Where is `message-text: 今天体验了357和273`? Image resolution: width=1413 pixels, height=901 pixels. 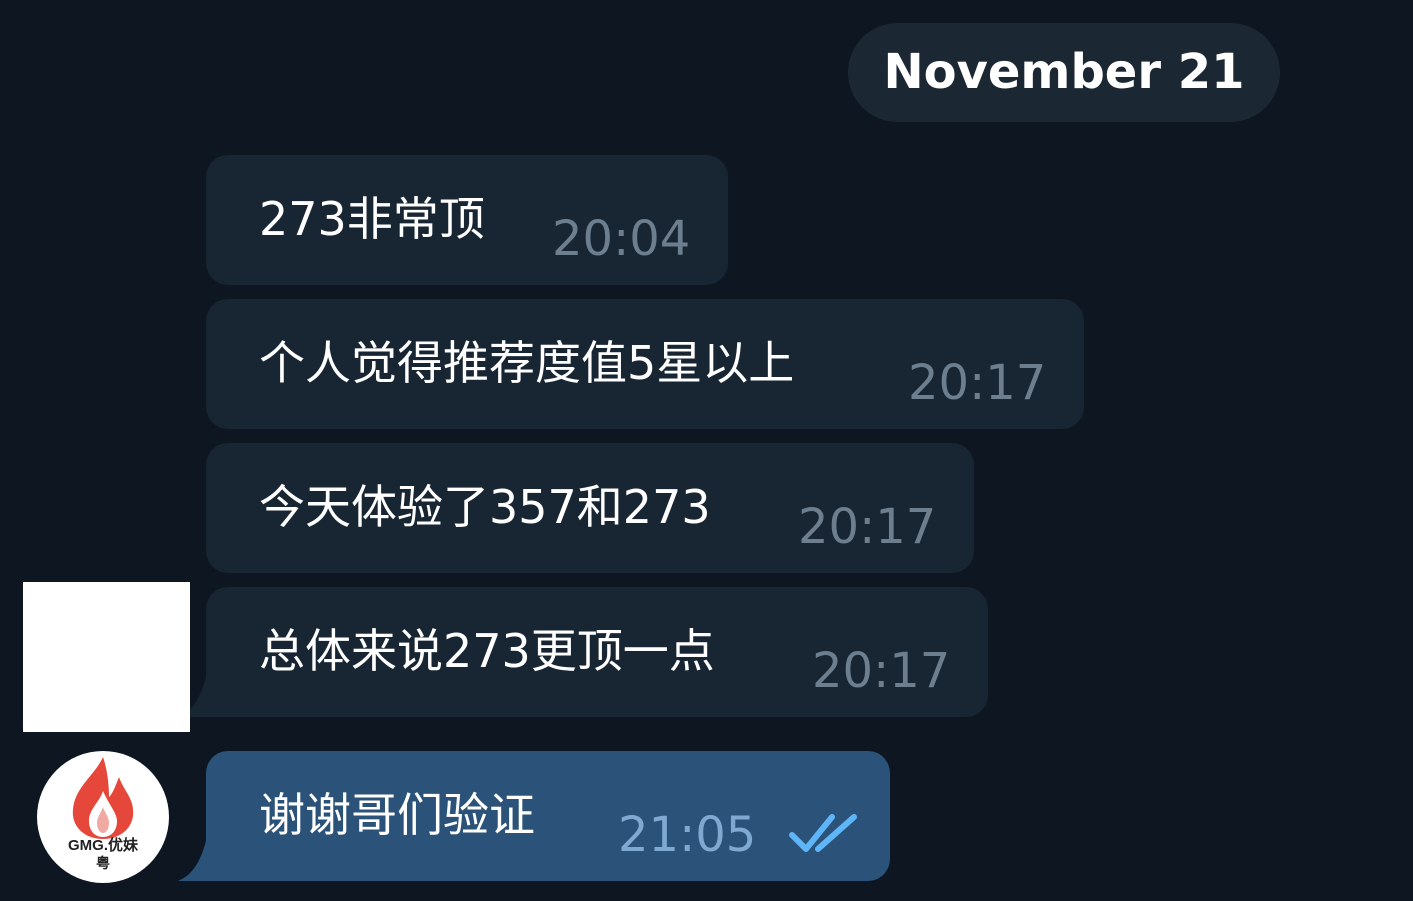 message-text: 今天体验了357和273 is located at coordinates (485, 507).